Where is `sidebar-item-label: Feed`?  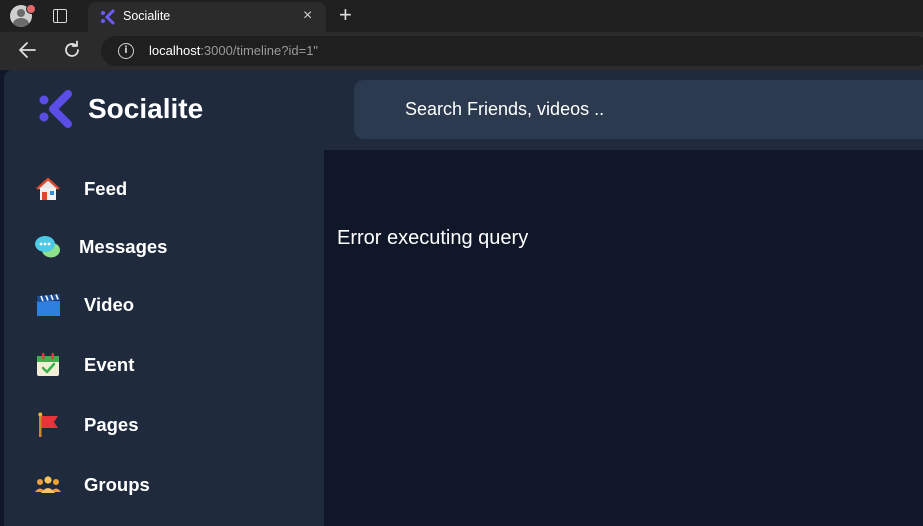
sidebar-item-label: Feed is located at coordinates (106, 188).